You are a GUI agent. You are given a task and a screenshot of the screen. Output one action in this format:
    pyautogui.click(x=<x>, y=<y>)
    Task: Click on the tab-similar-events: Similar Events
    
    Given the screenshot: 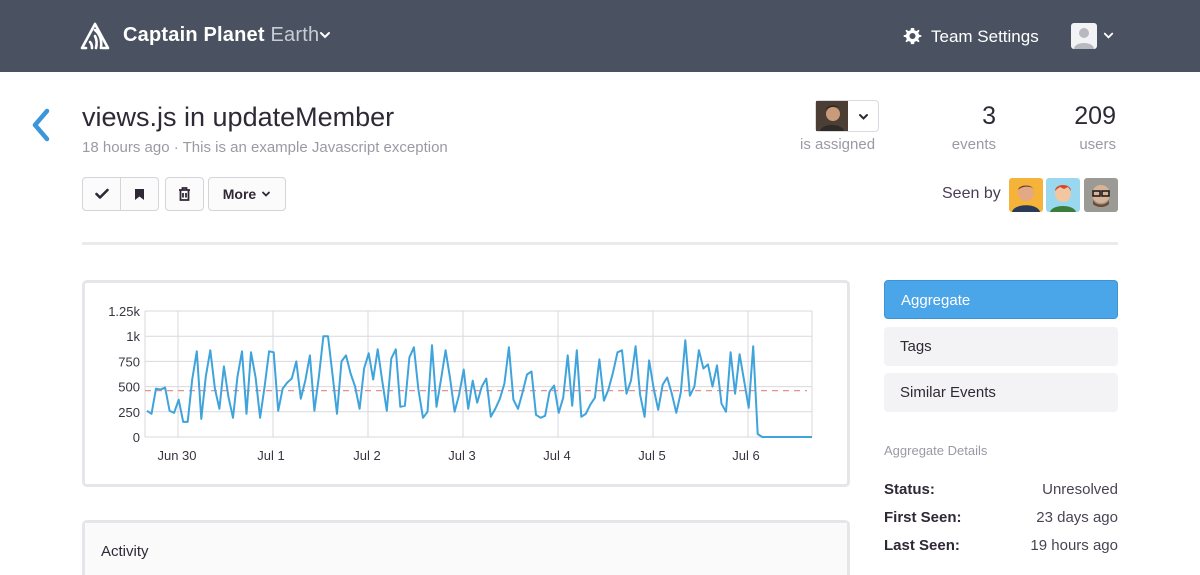 What is the action you would take?
    pyautogui.click(x=1001, y=392)
    